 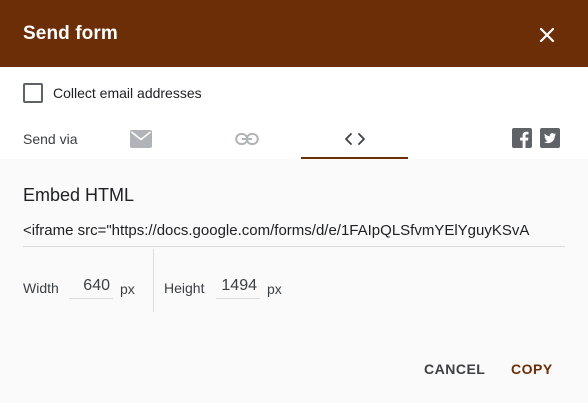 What do you see at coordinates (79, 195) in the screenshot?
I see `embed-html-title: Embed HTML` at bounding box center [79, 195].